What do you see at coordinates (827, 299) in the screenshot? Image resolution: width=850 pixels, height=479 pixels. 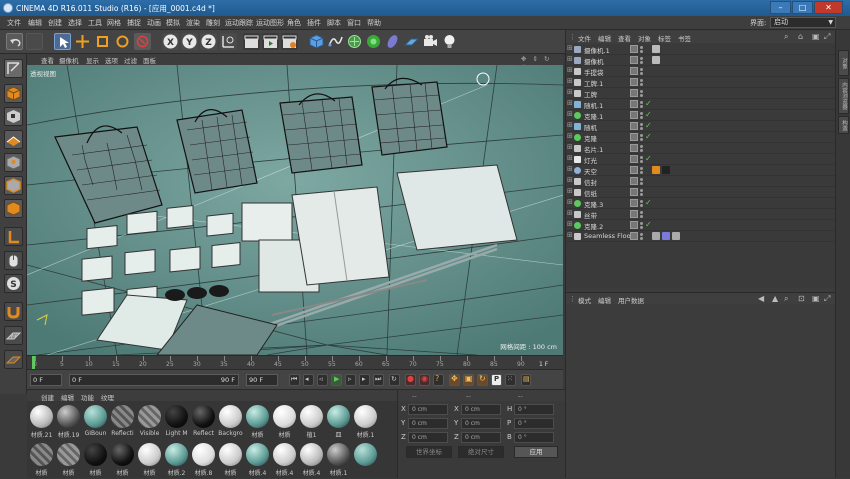 I see `attr-expand-icon: ⤢` at bounding box center [827, 299].